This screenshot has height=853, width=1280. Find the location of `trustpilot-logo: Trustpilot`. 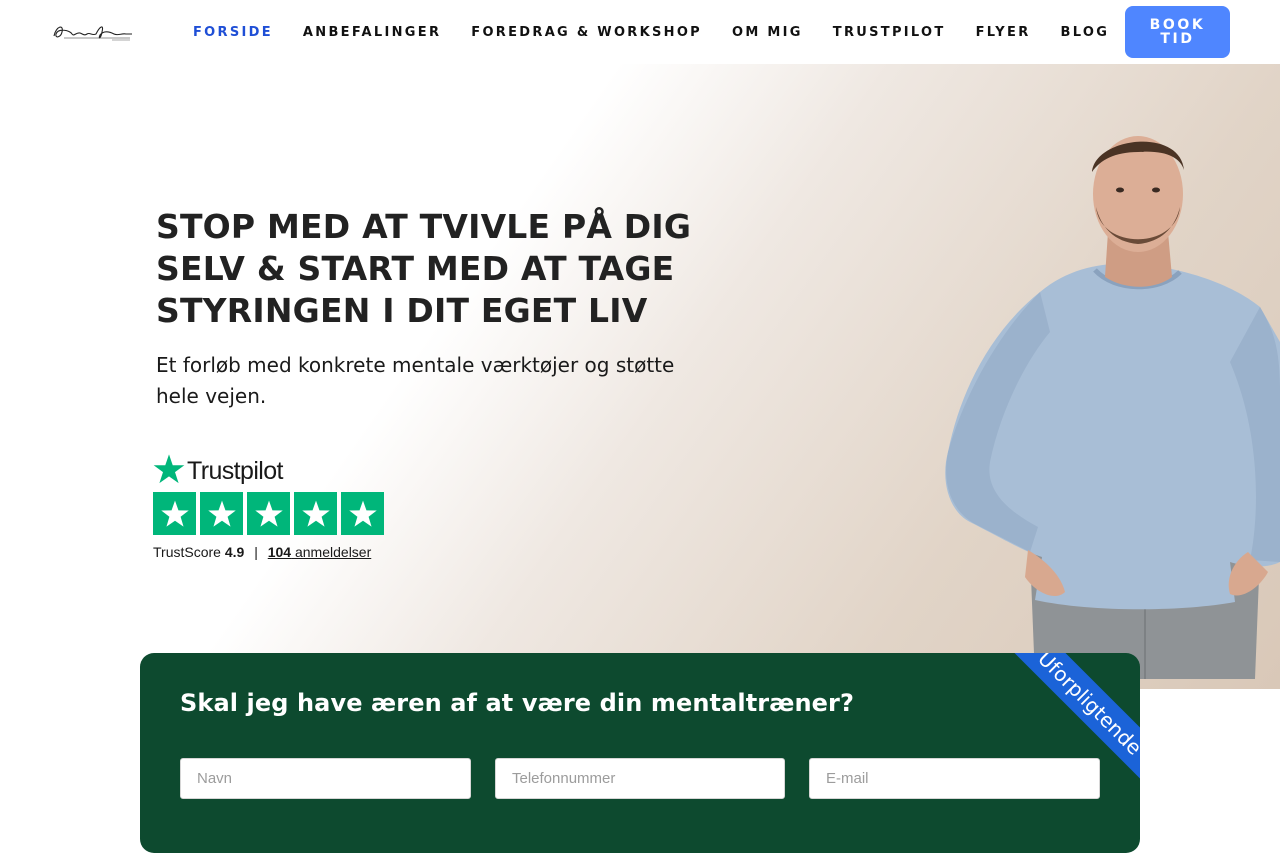

trustpilot-logo: Trustpilot is located at coordinates (273, 468).